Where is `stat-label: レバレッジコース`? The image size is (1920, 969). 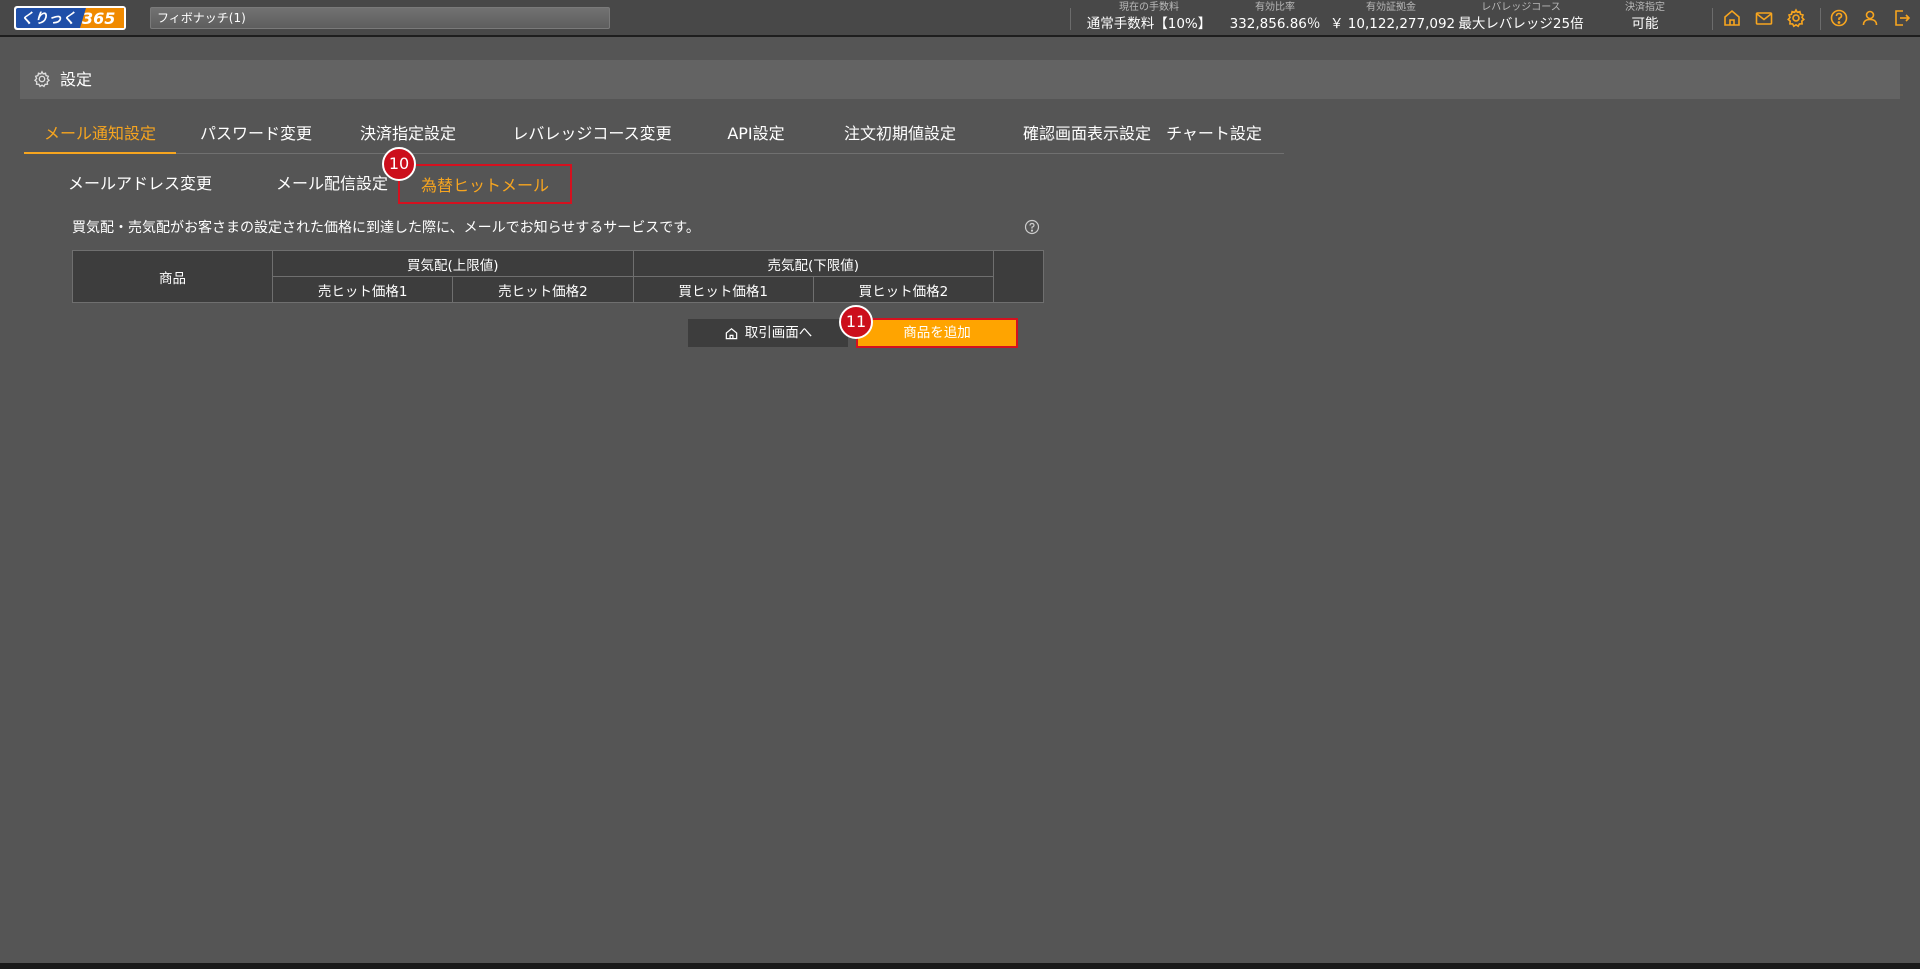
stat-label: レバレッジコース is located at coordinates (1521, 7).